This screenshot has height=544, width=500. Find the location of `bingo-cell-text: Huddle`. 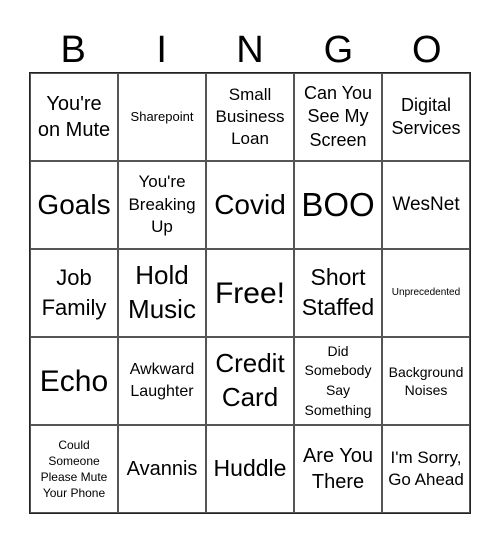

bingo-cell-text: Huddle is located at coordinates (250, 468).